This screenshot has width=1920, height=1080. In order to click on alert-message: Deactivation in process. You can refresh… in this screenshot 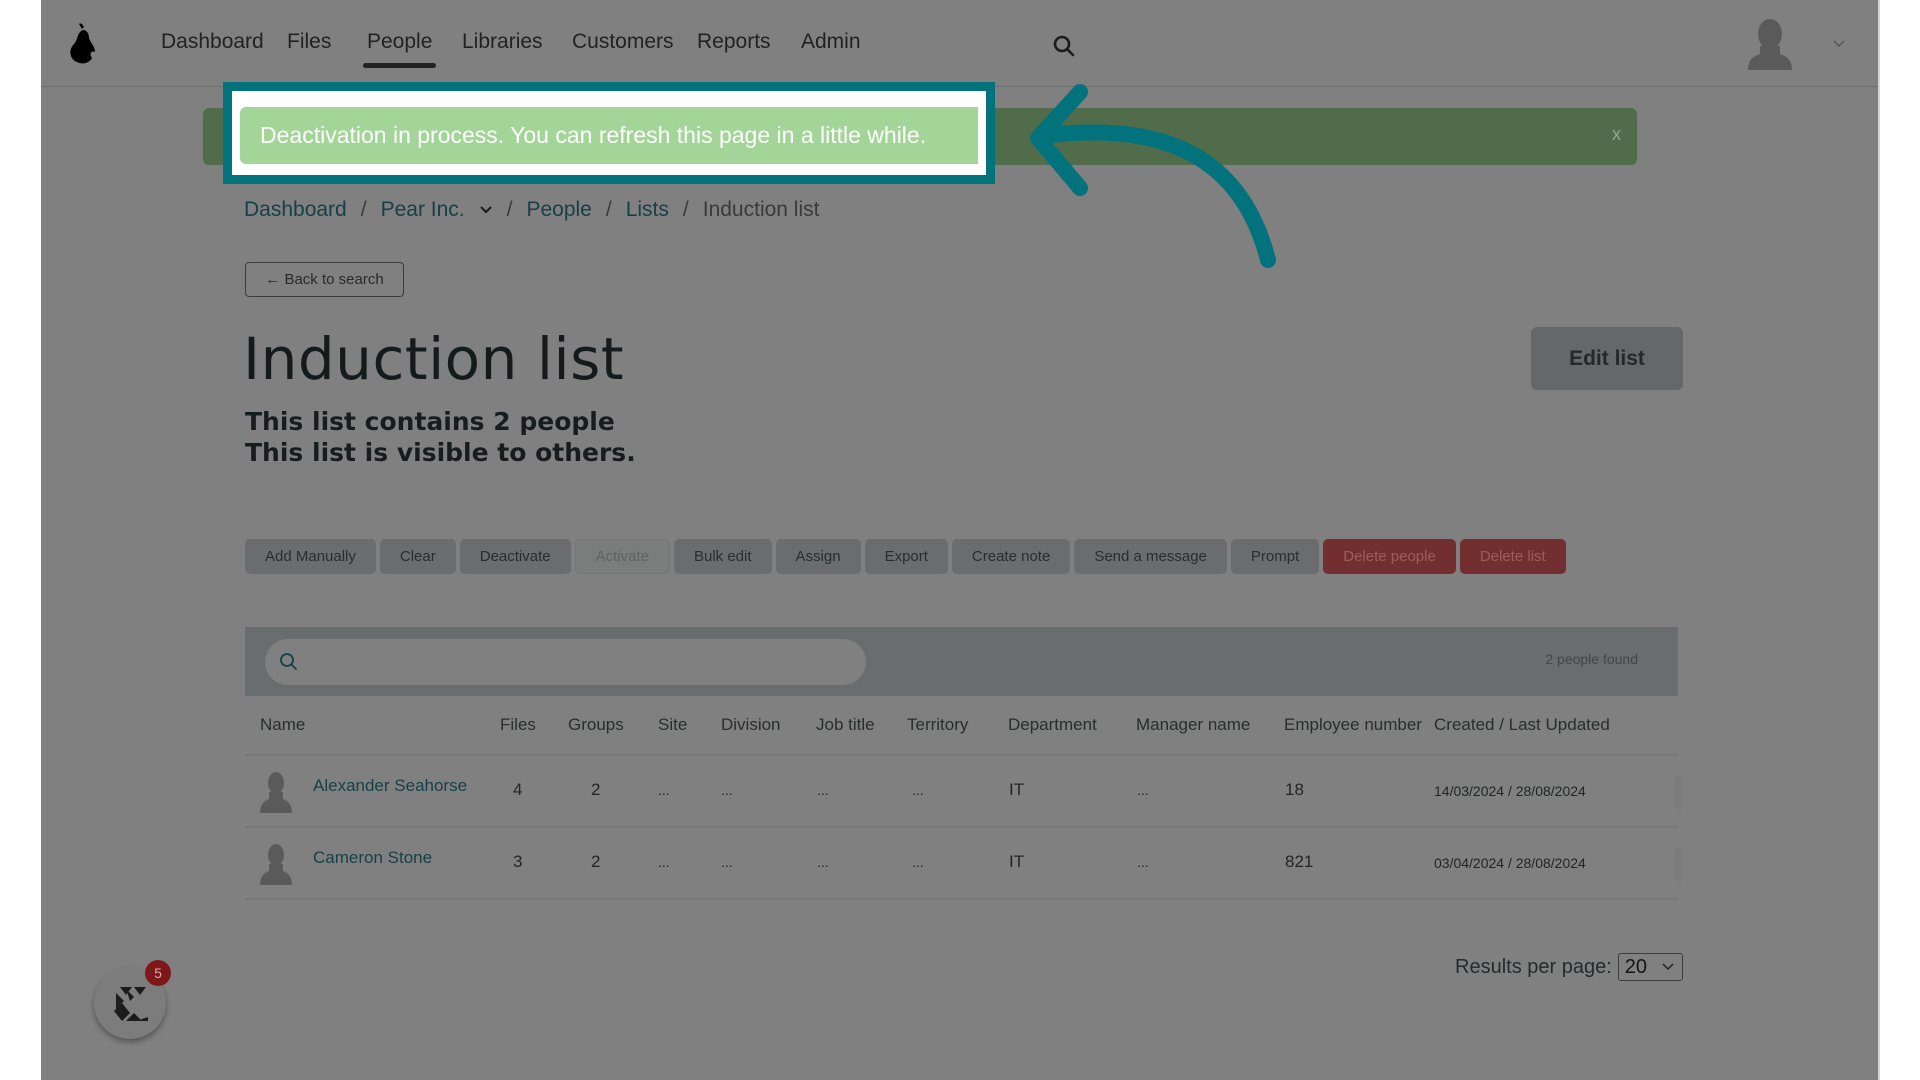, I will do `click(609, 135)`.